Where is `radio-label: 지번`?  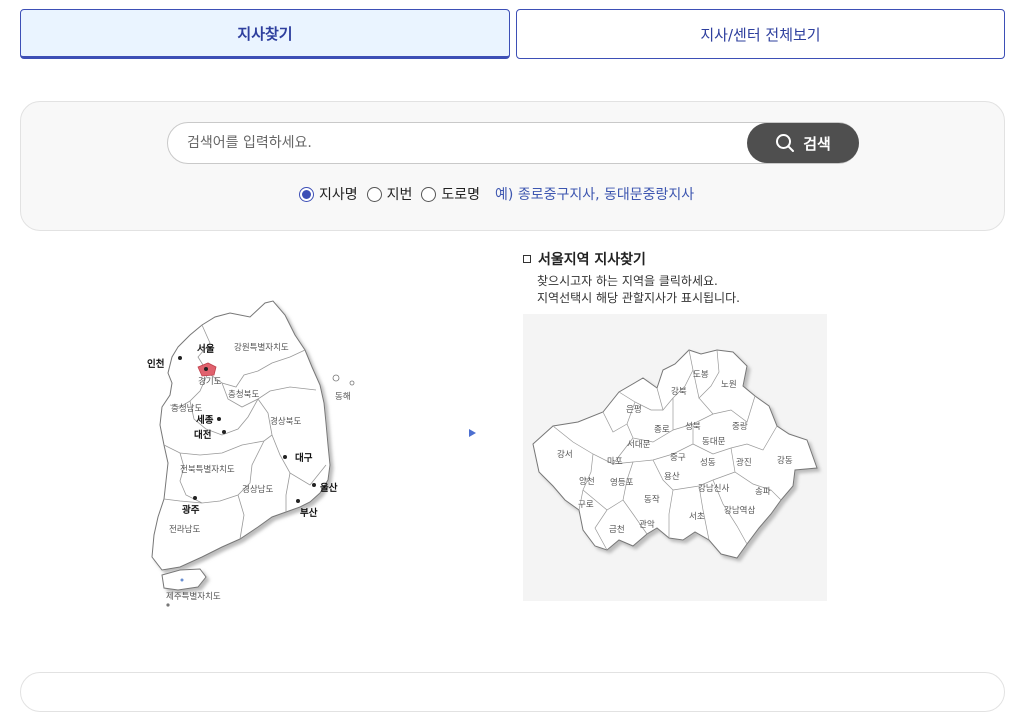 radio-label: 지번 is located at coordinates (399, 195).